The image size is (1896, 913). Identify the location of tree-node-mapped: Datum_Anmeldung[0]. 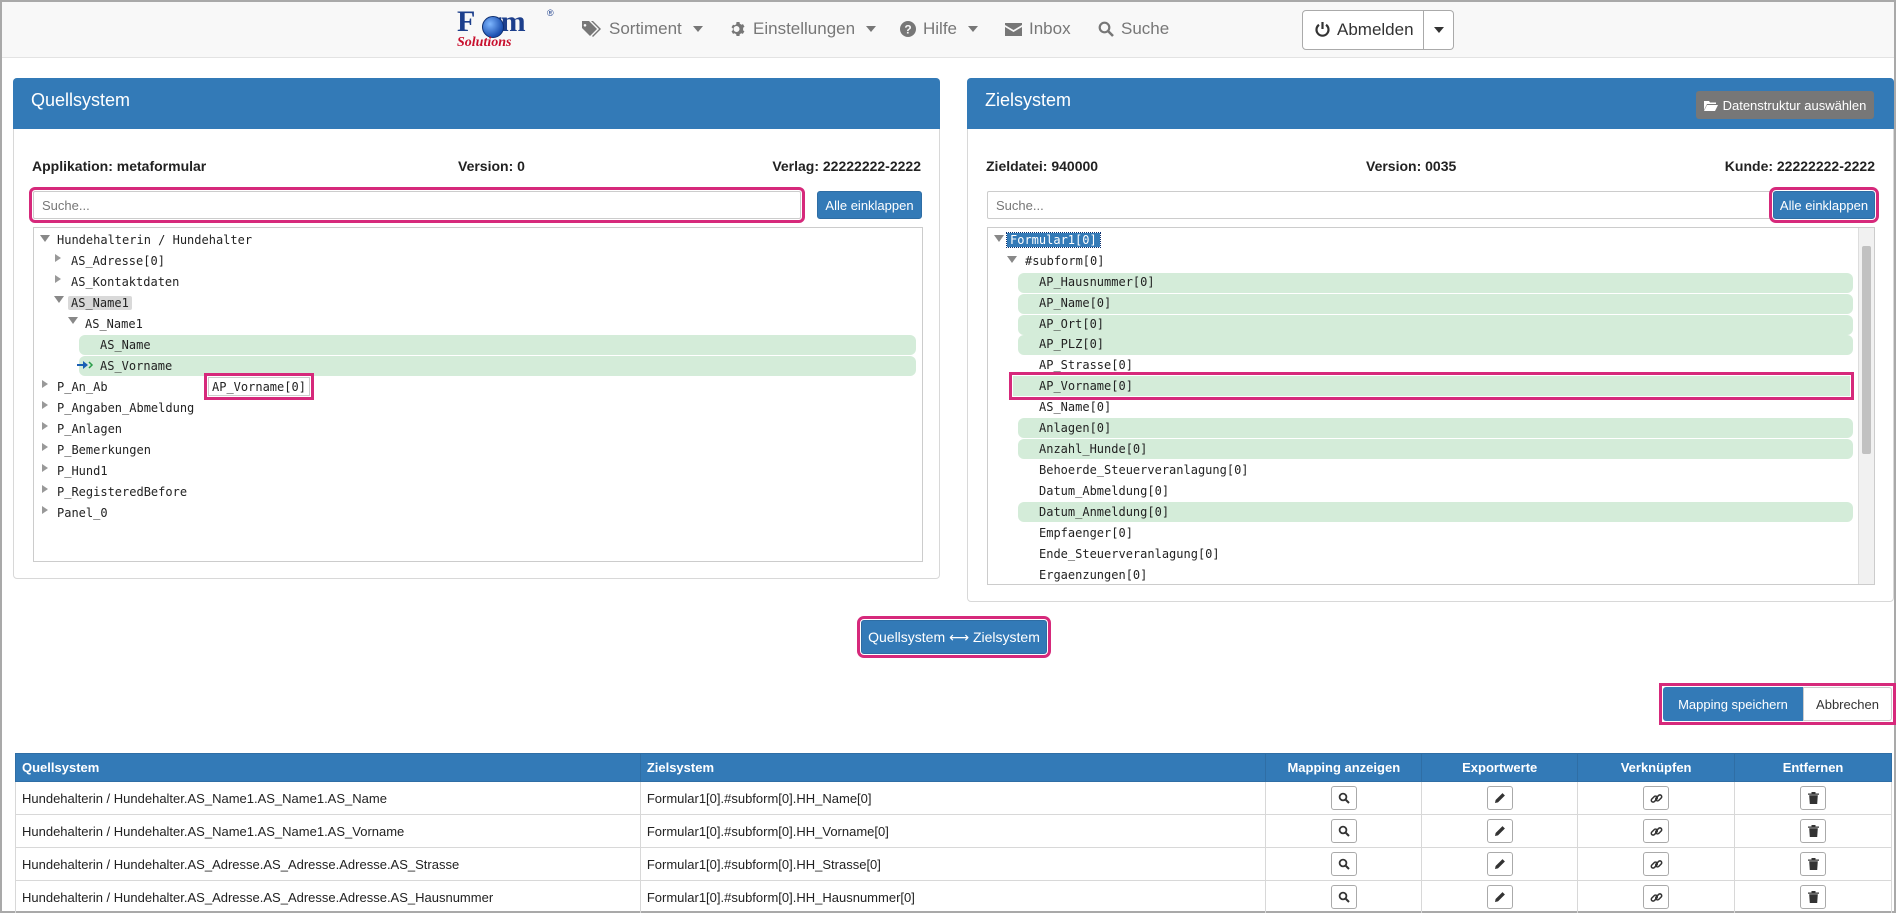
(1104, 512).